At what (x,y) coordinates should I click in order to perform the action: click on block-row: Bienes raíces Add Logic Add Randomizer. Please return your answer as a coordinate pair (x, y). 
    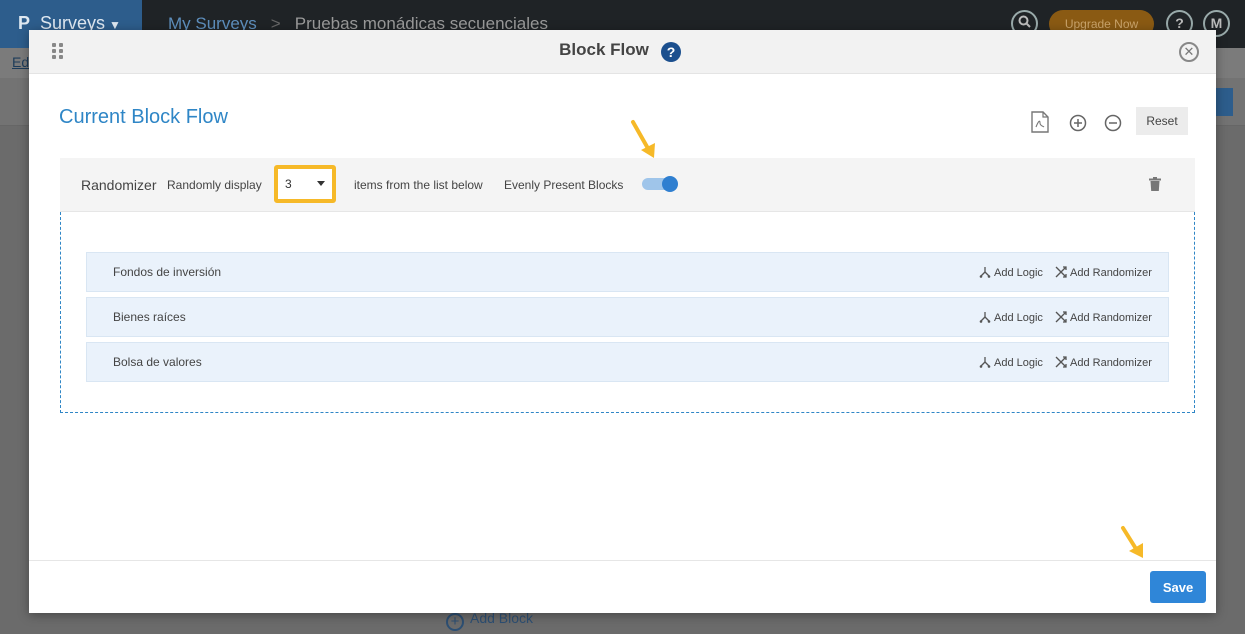
    Looking at the image, I should click on (627, 317).